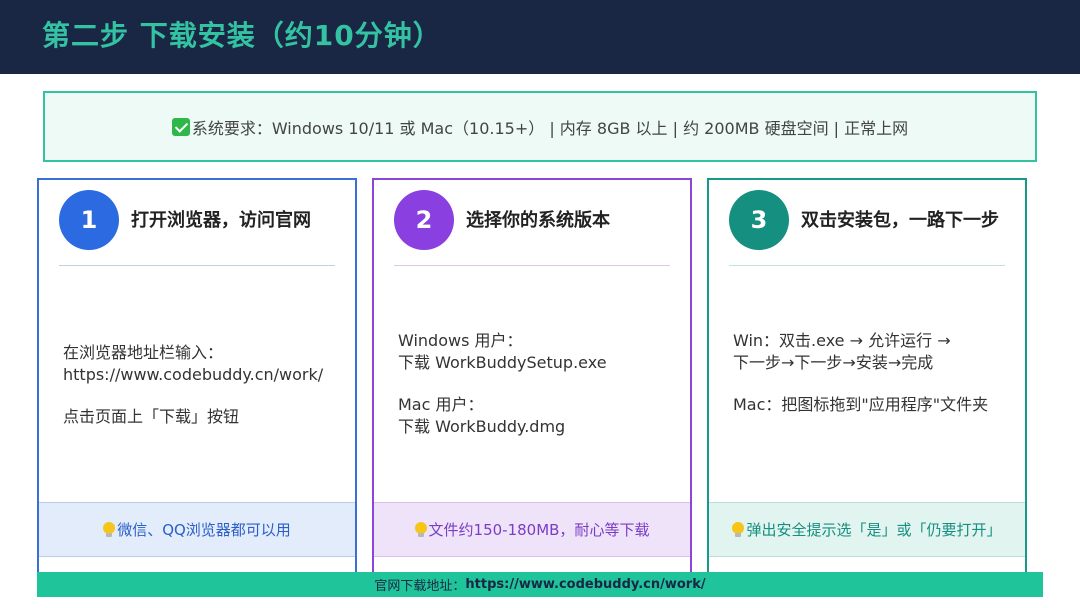 The height and width of the screenshot is (608, 1080). What do you see at coordinates (242, 35) in the screenshot?
I see `page-title: 第二步 下载安装（约10分钟）` at bounding box center [242, 35].